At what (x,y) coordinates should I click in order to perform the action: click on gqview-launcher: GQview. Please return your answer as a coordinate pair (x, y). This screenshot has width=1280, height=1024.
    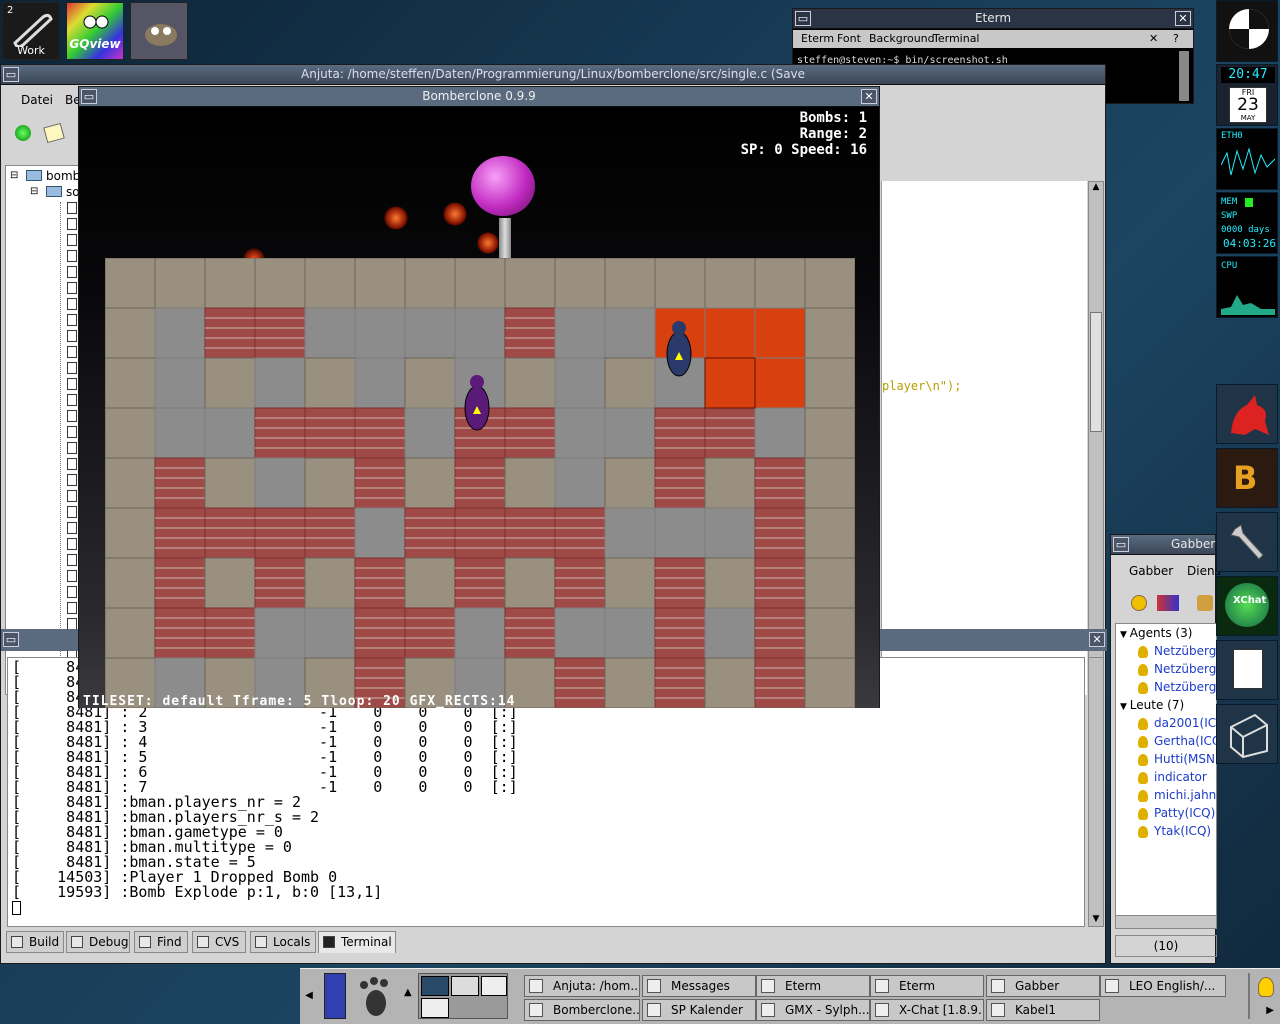
    Looking at the image, I should click on (95, 31).